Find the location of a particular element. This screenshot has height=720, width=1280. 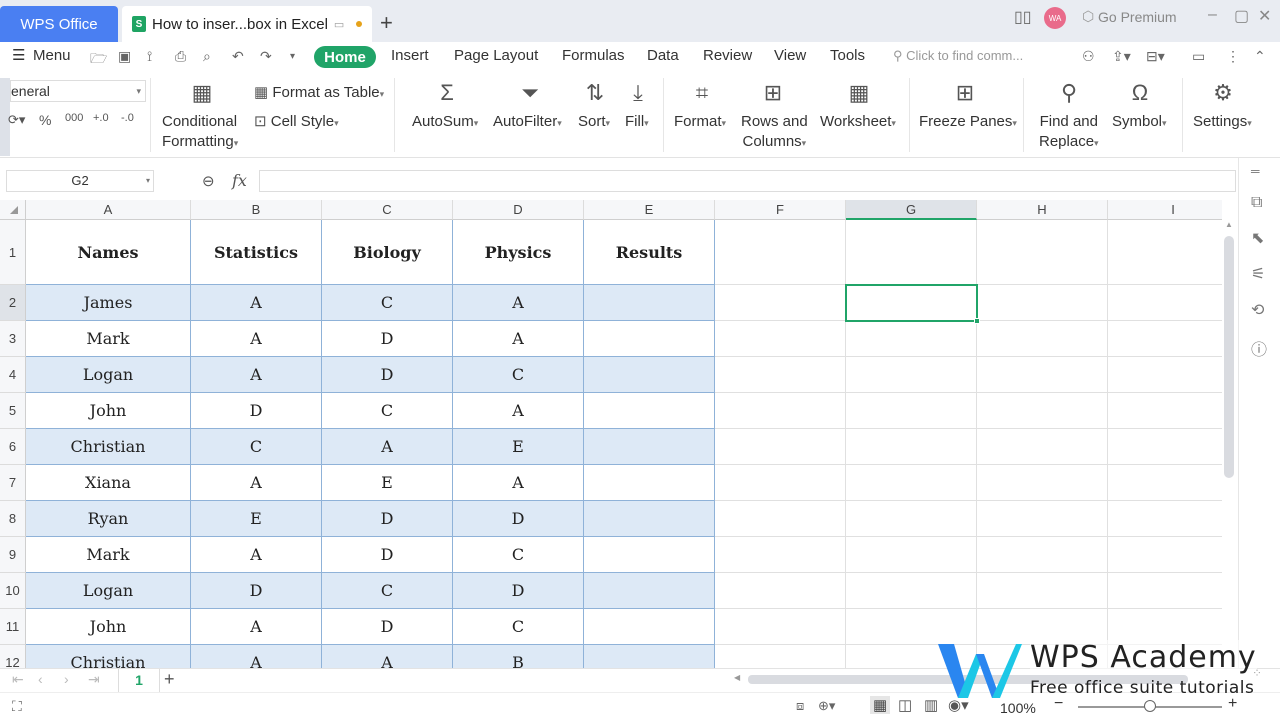

zoom-level: 100% is located at coordinates (1018, 708).